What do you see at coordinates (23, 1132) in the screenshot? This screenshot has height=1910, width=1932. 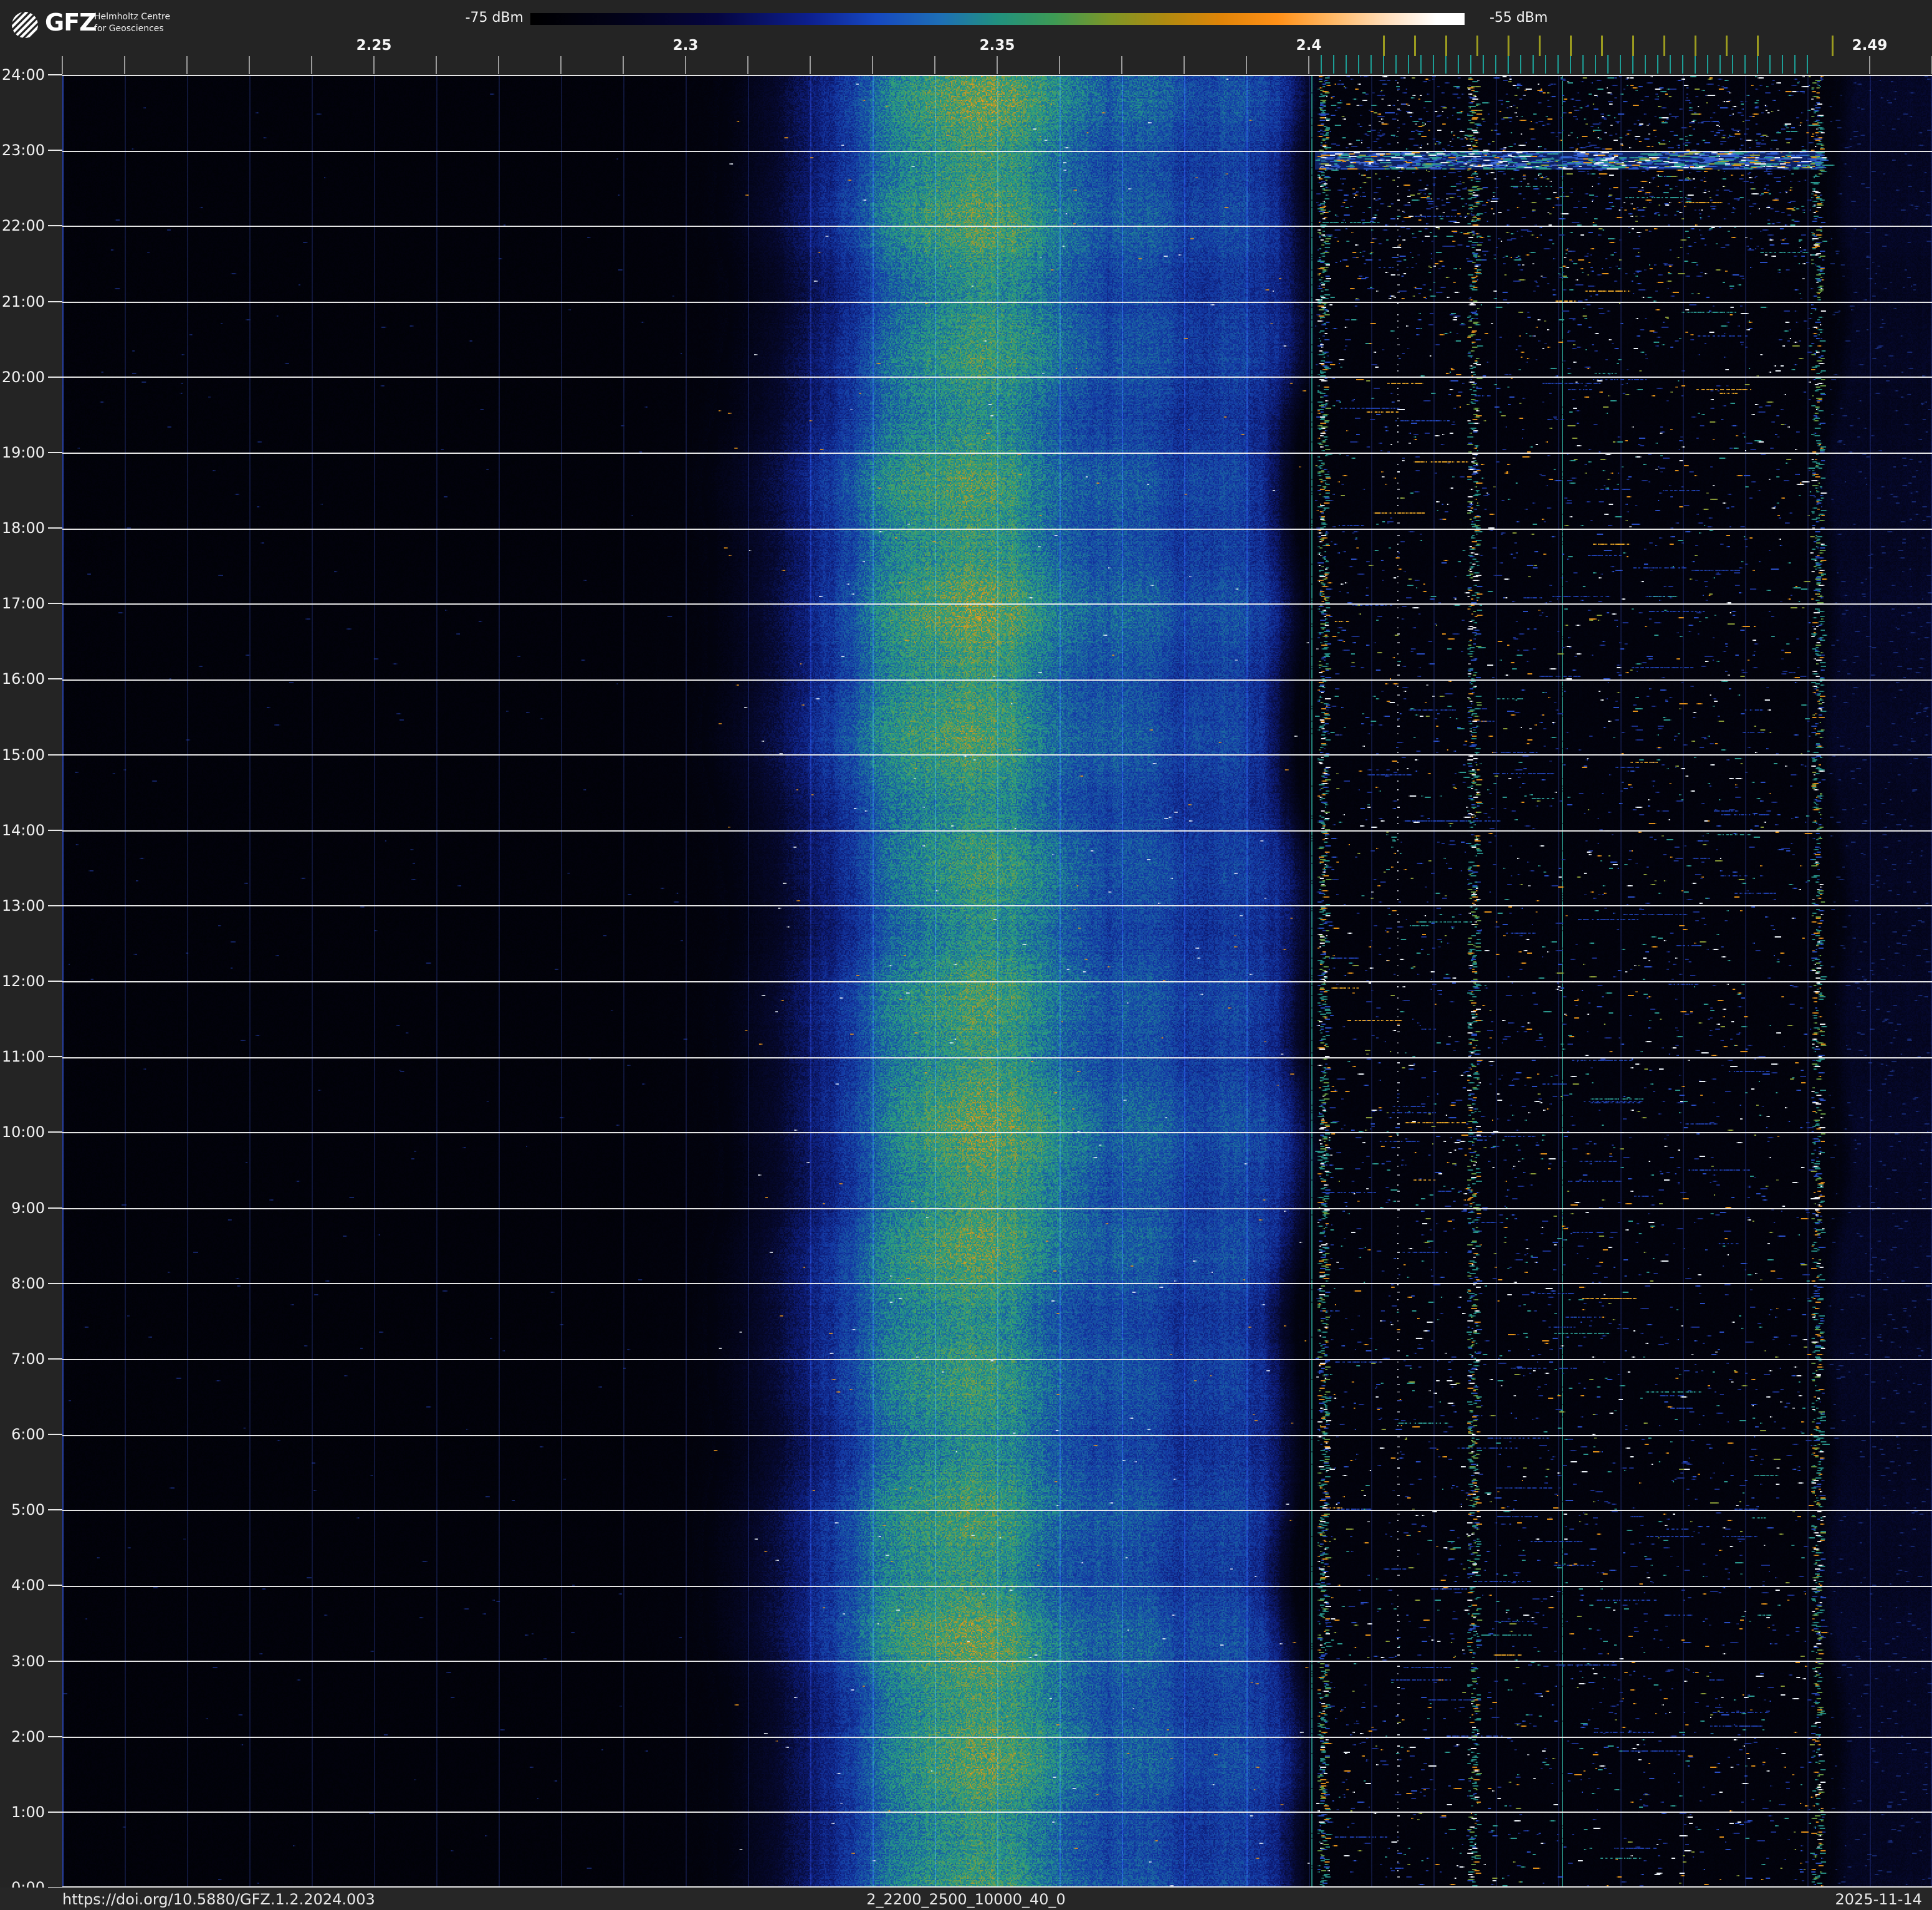 I see `time-axis-label: 10:00` at bounding box center [23, 1132].